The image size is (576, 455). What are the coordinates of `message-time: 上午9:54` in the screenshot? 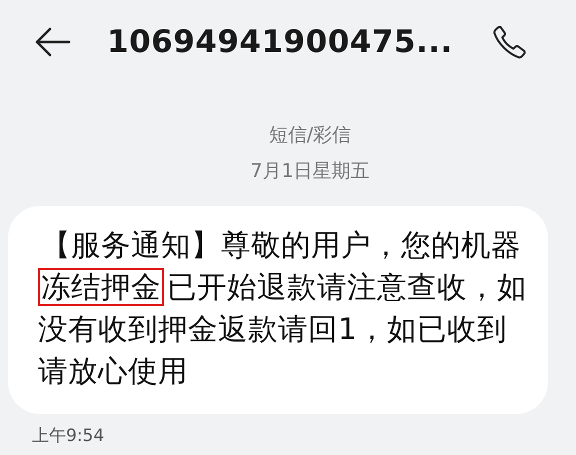 It's located at (69, 436).